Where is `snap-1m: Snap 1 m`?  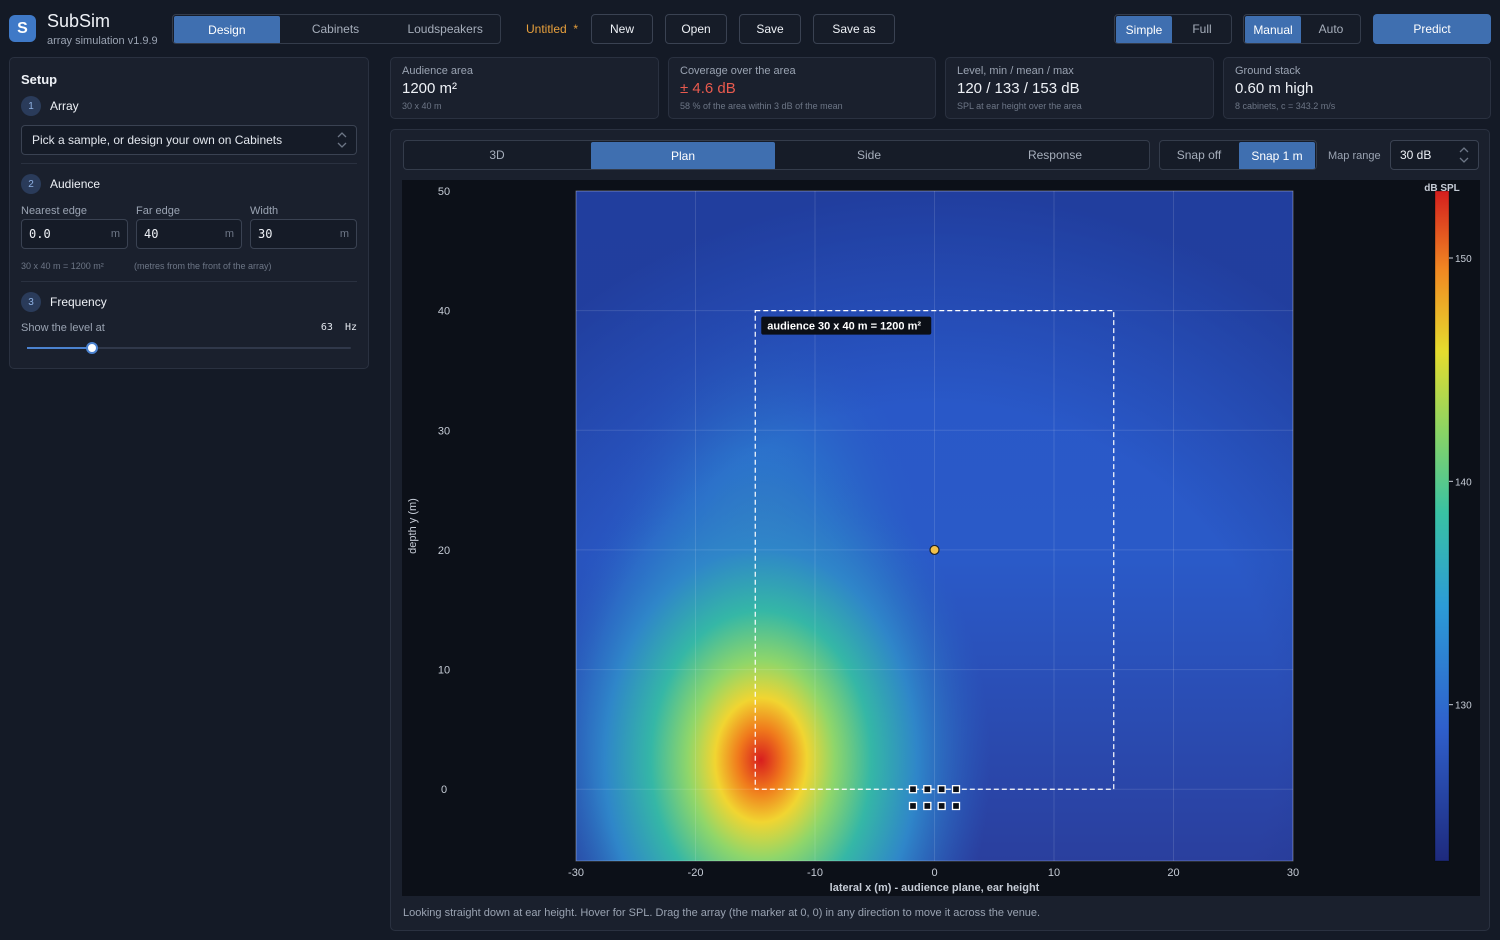
snap-1m: Snap 1 m is located at coordinates (1277, 155).